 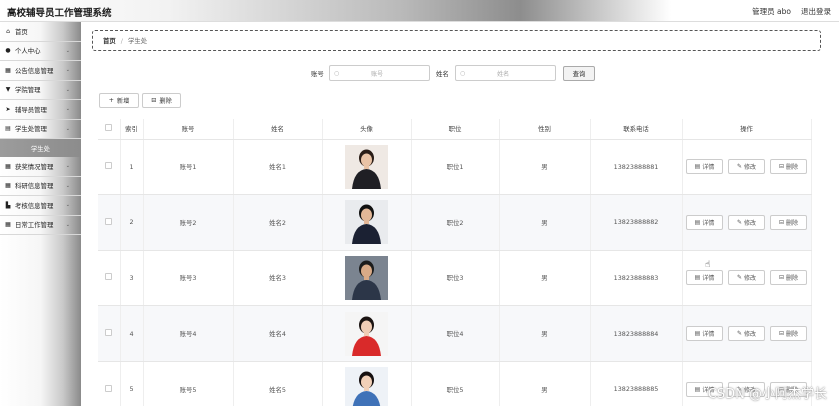 What do you see at coordinates (109, 128) in the screenshot?
I see `select-all-checkbox` at bounding box center [109, 128].